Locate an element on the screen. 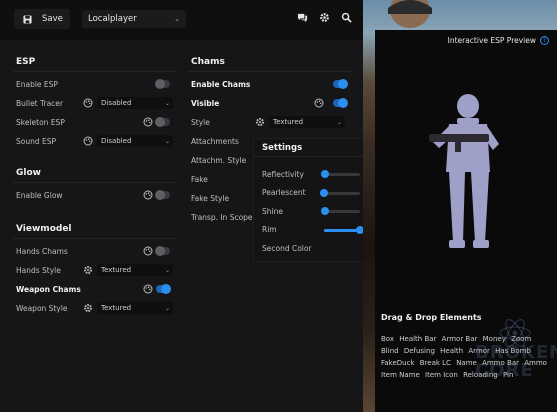 The height and width of the screenshot is (412, 557). attachments-label: Attachments is located at coordinates (215, 141).